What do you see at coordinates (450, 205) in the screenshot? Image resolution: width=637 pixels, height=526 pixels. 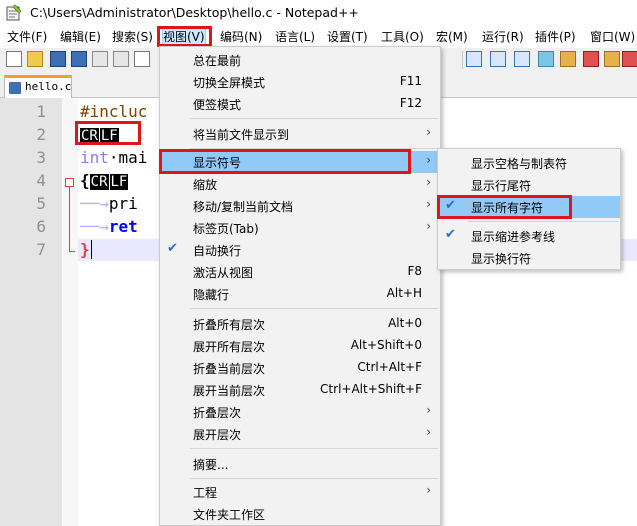 I see `check-icon: ✔` at bounding box center [450, 205].